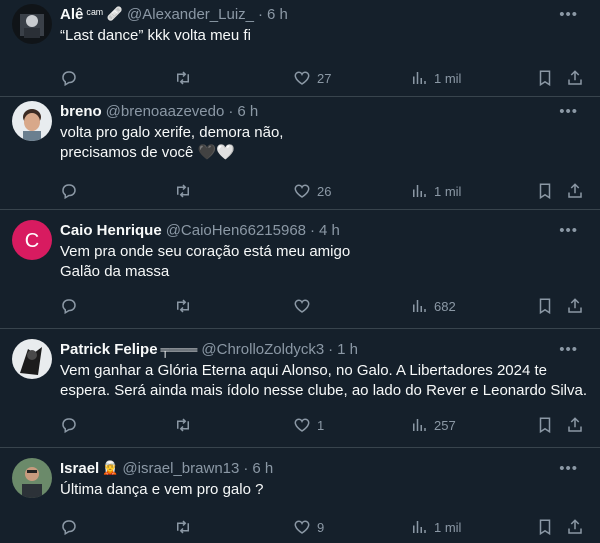 This screenshot has width=600, height=543. I want to click on tweet-header: Caio Henrique @CaioHen66215968 · 4 h •••, so click(322, 230).